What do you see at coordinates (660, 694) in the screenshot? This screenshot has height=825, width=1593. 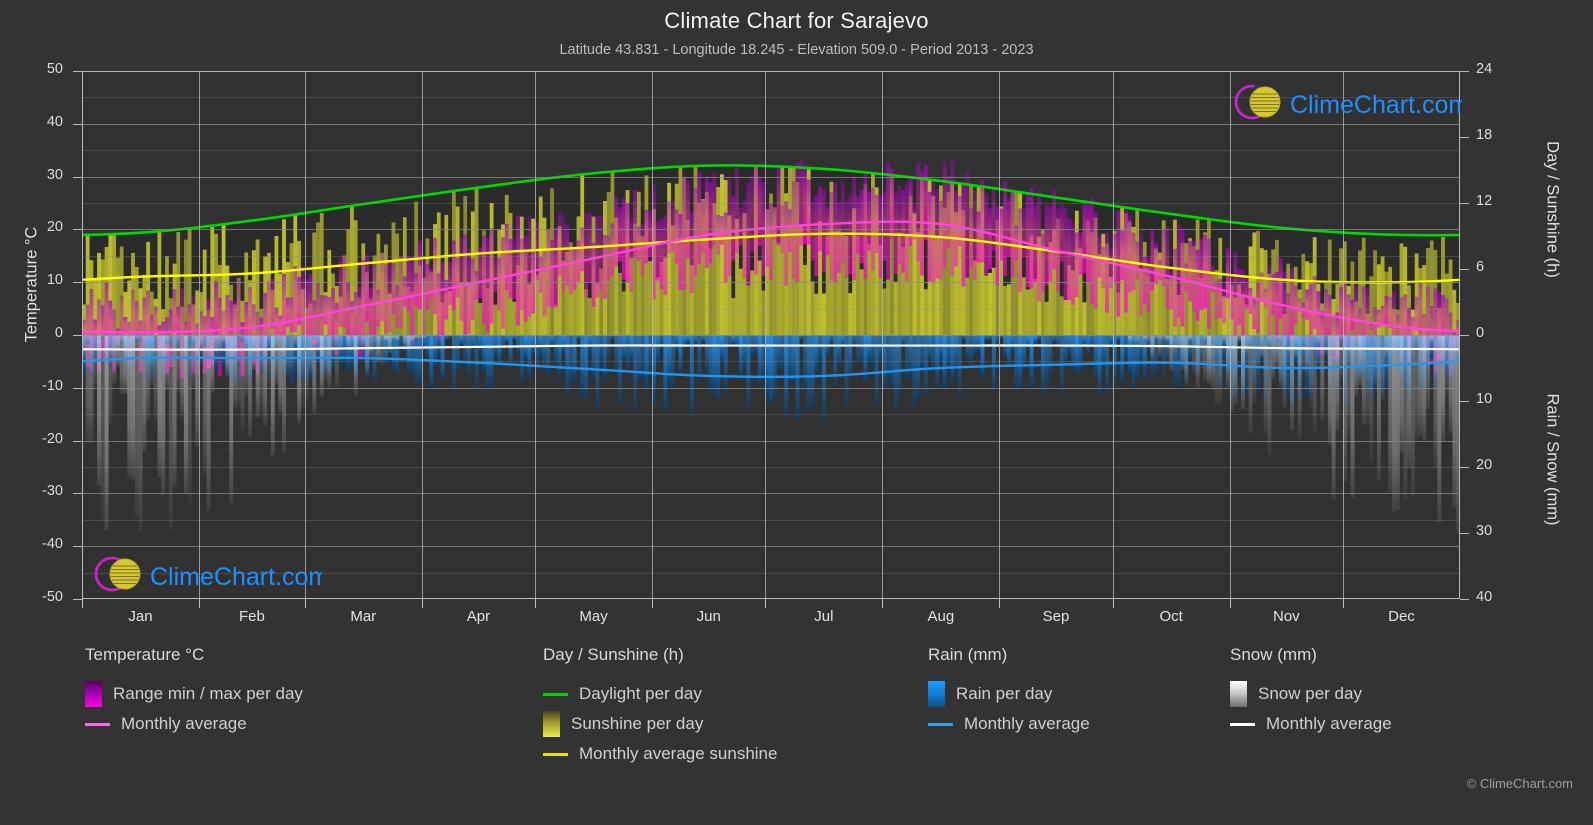 I see `legend-item-daylight: Daylight per day` at bounding box center [660, 694].